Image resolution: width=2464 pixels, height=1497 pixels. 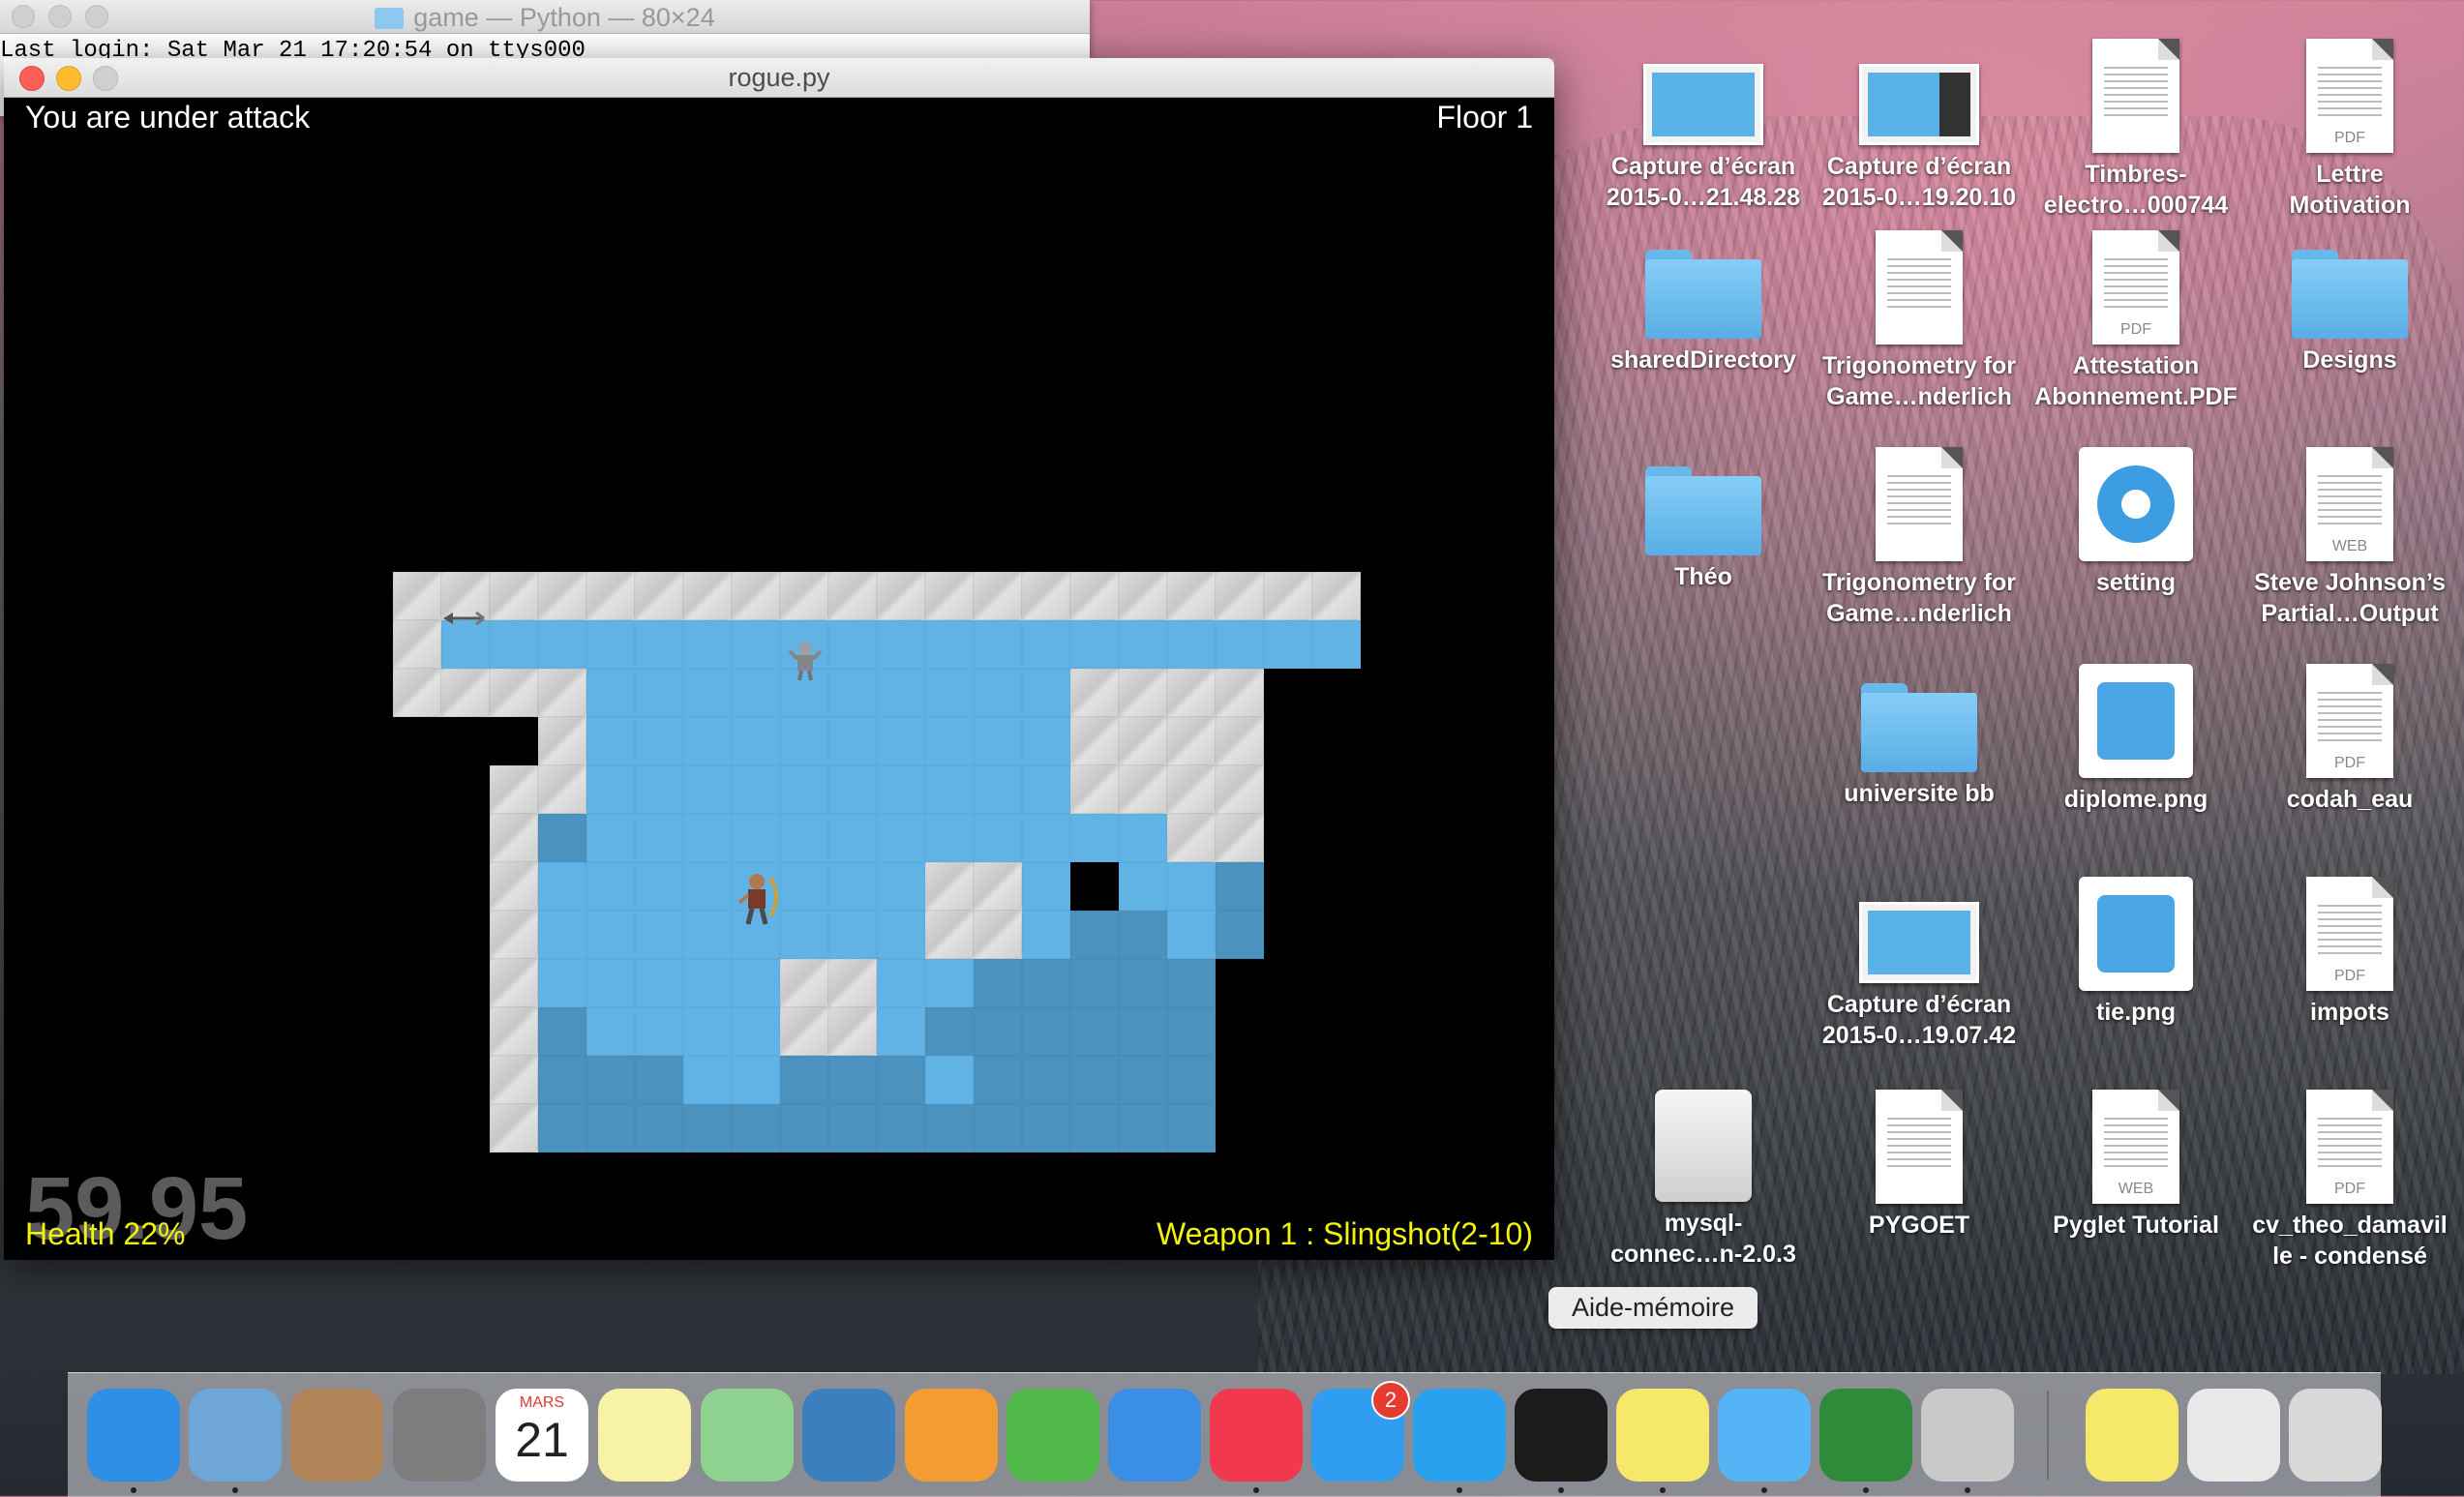 I want to click on desktop-icon: WEB Pyglet Tutorial, so click(x=2135, y=1166).